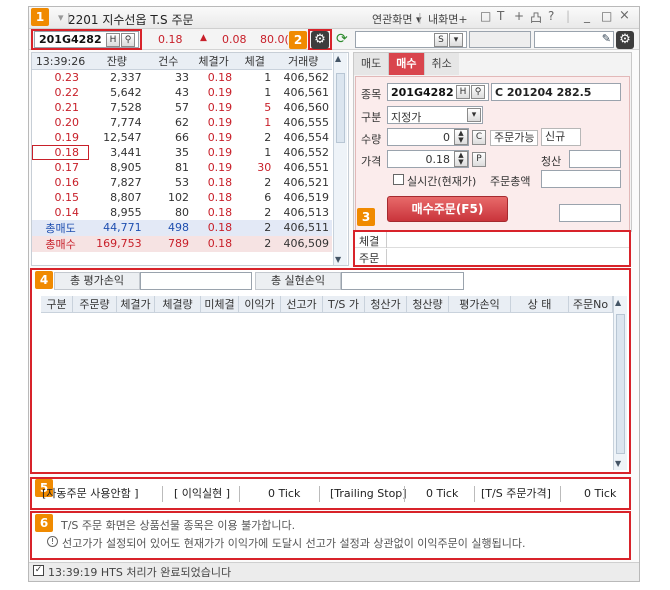 This screenshot has height=590, width=670. What do you see at coordinates (368, 494) in the screenshot?
I see `trailing-stop-toggle: [Trailing Stop]` at bounding box center [368, 494].